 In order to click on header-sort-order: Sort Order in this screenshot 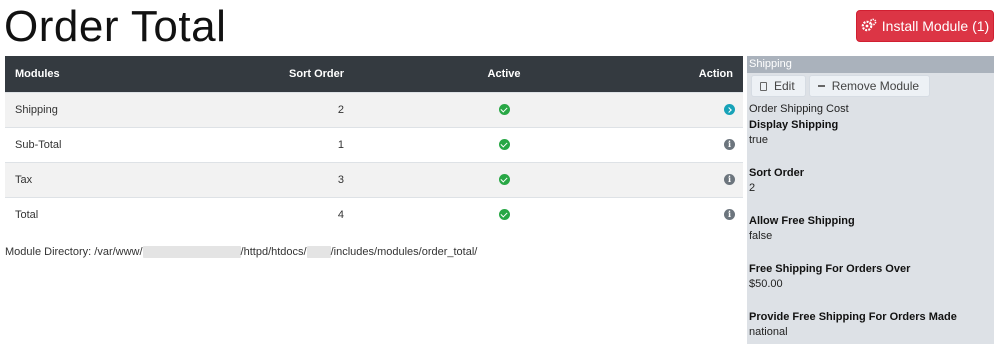, I will do `click(234, 74)`.